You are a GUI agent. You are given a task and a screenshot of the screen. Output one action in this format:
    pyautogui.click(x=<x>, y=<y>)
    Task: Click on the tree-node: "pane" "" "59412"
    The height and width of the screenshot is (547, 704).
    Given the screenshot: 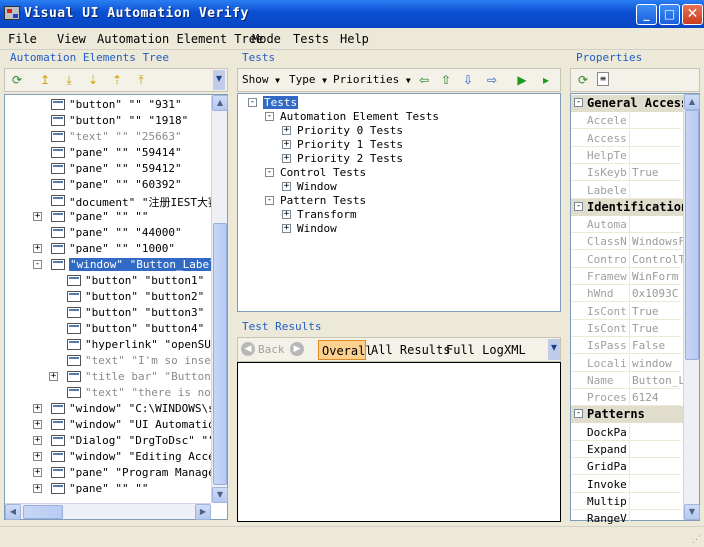 What is the action you would take?
    pyautogui.click(x=108, y=169)
    